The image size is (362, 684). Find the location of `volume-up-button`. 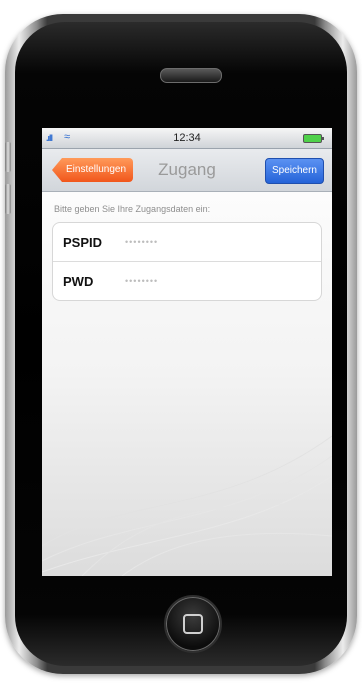

volume-up-button is located at coordinates (8, 157).